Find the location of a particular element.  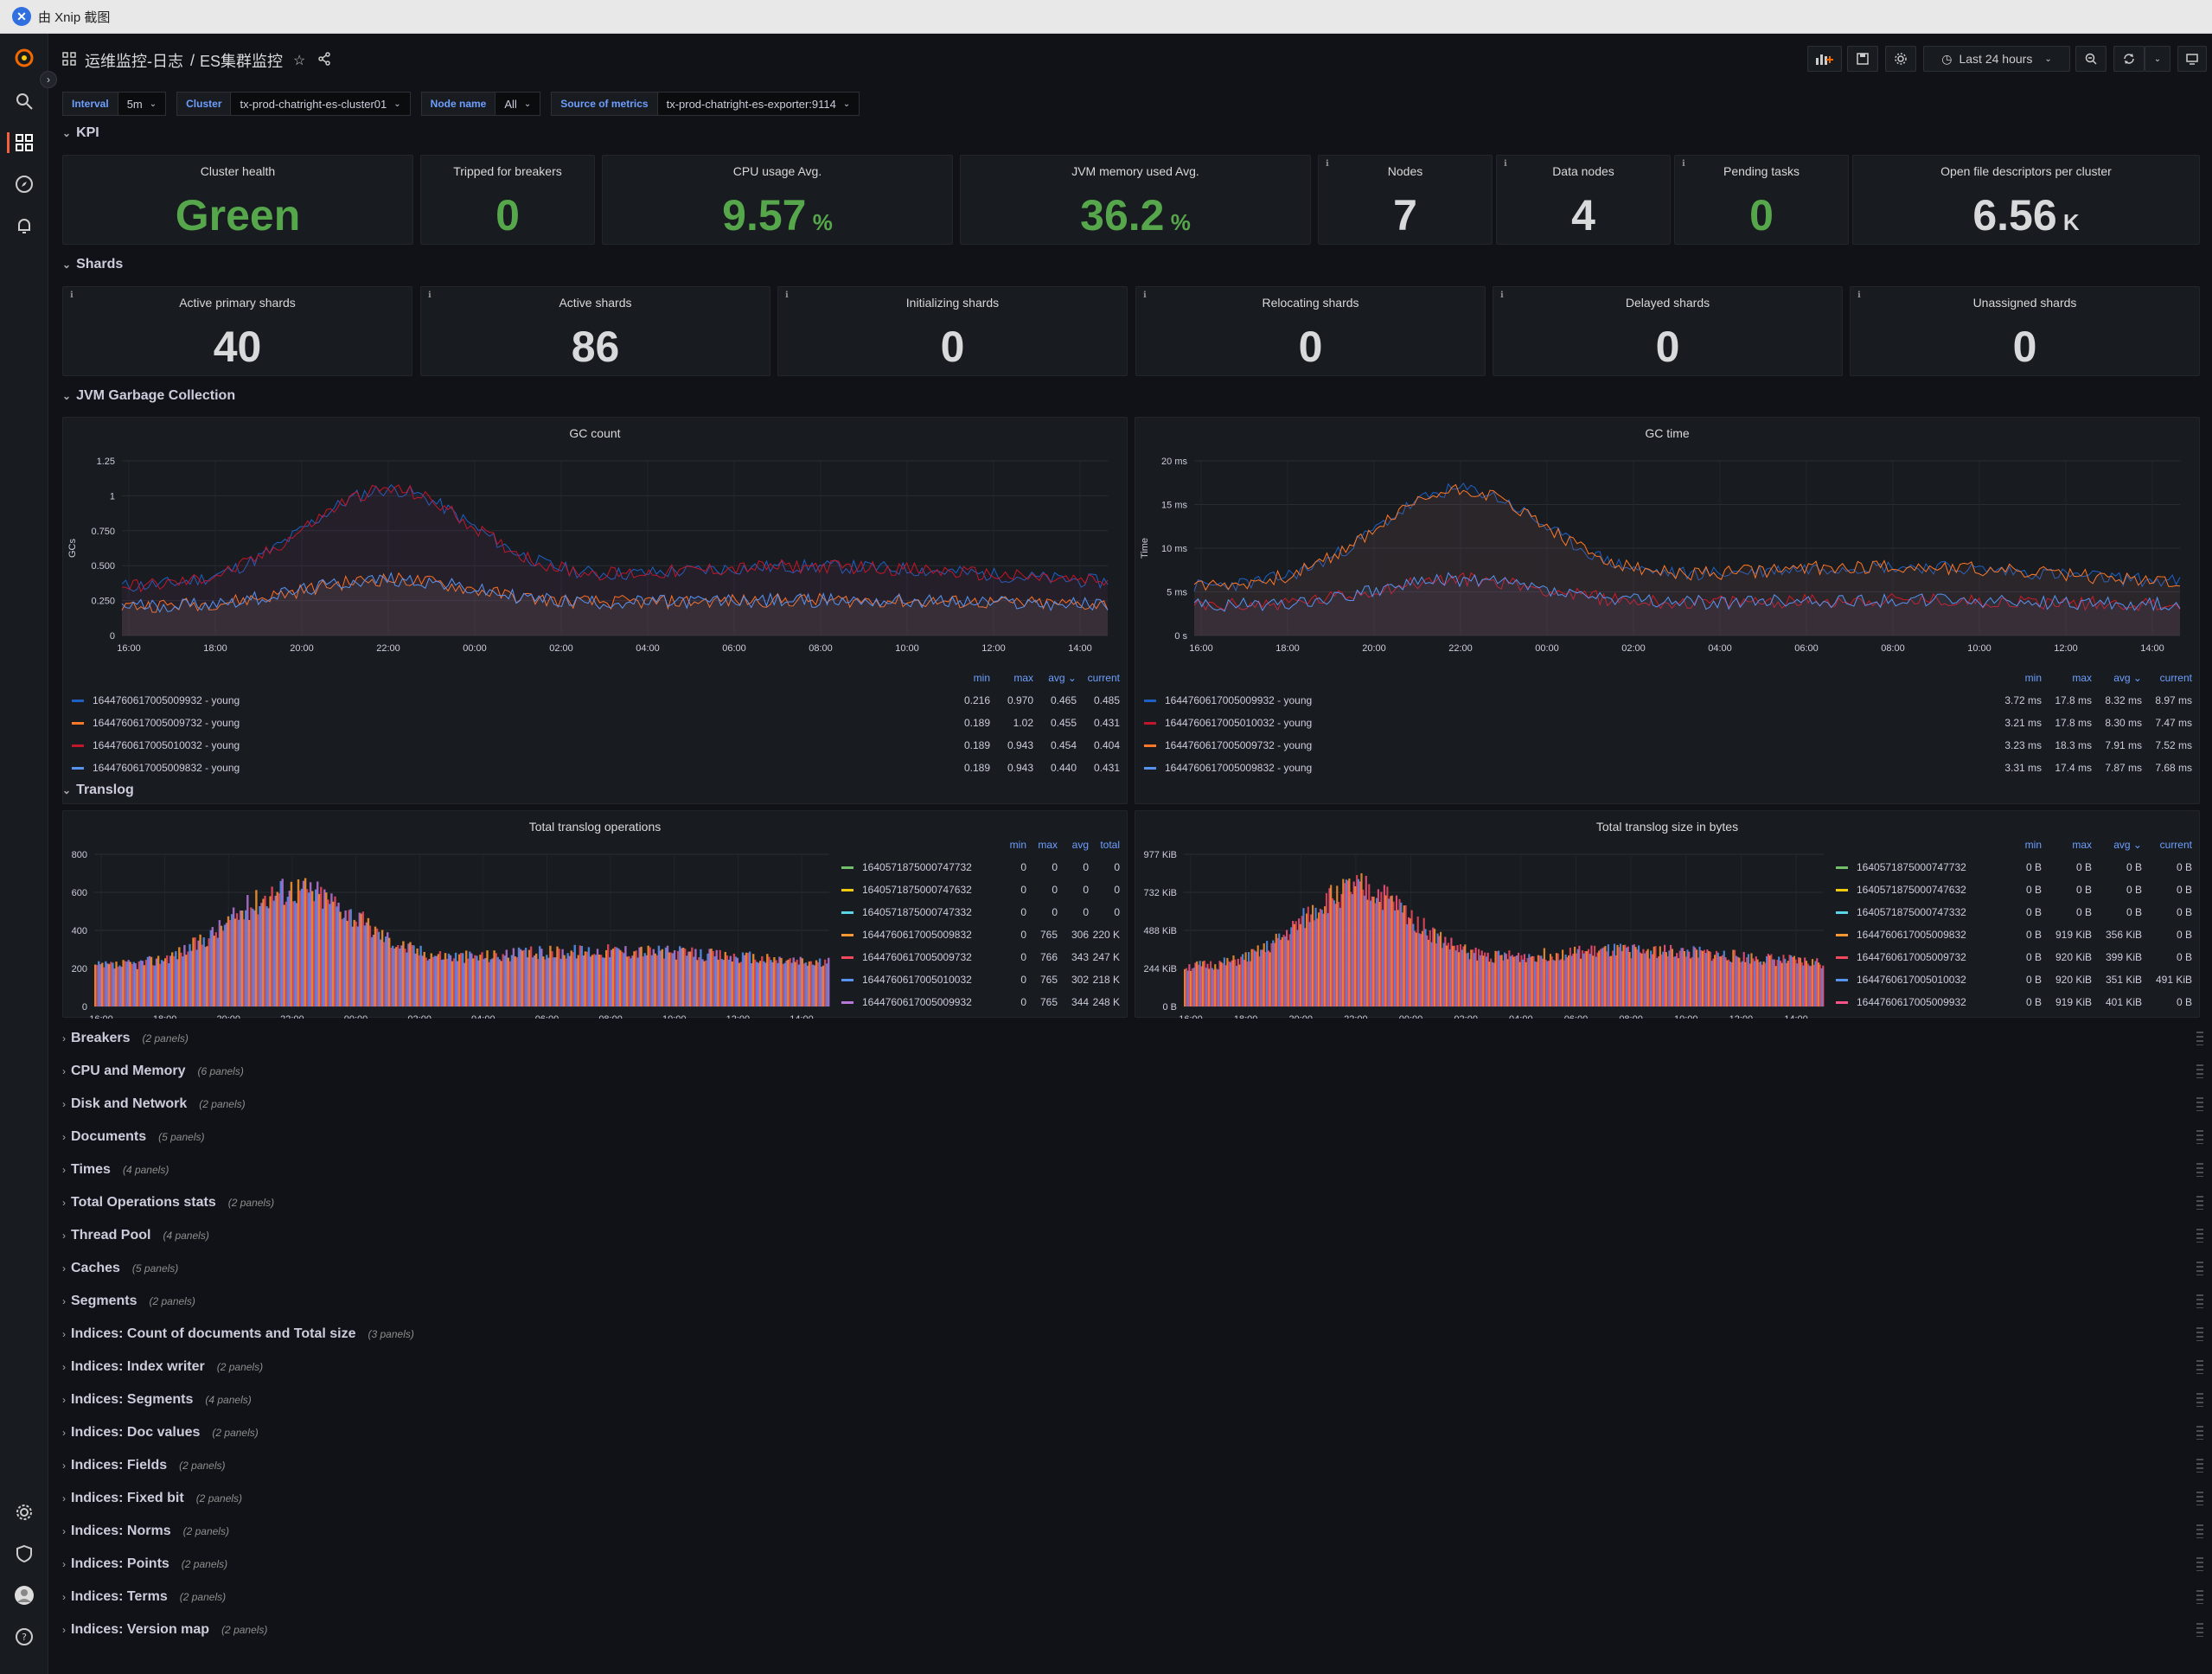

collapsed-row: › Caches (5 panels) is located at coordinates (1137, 1269).